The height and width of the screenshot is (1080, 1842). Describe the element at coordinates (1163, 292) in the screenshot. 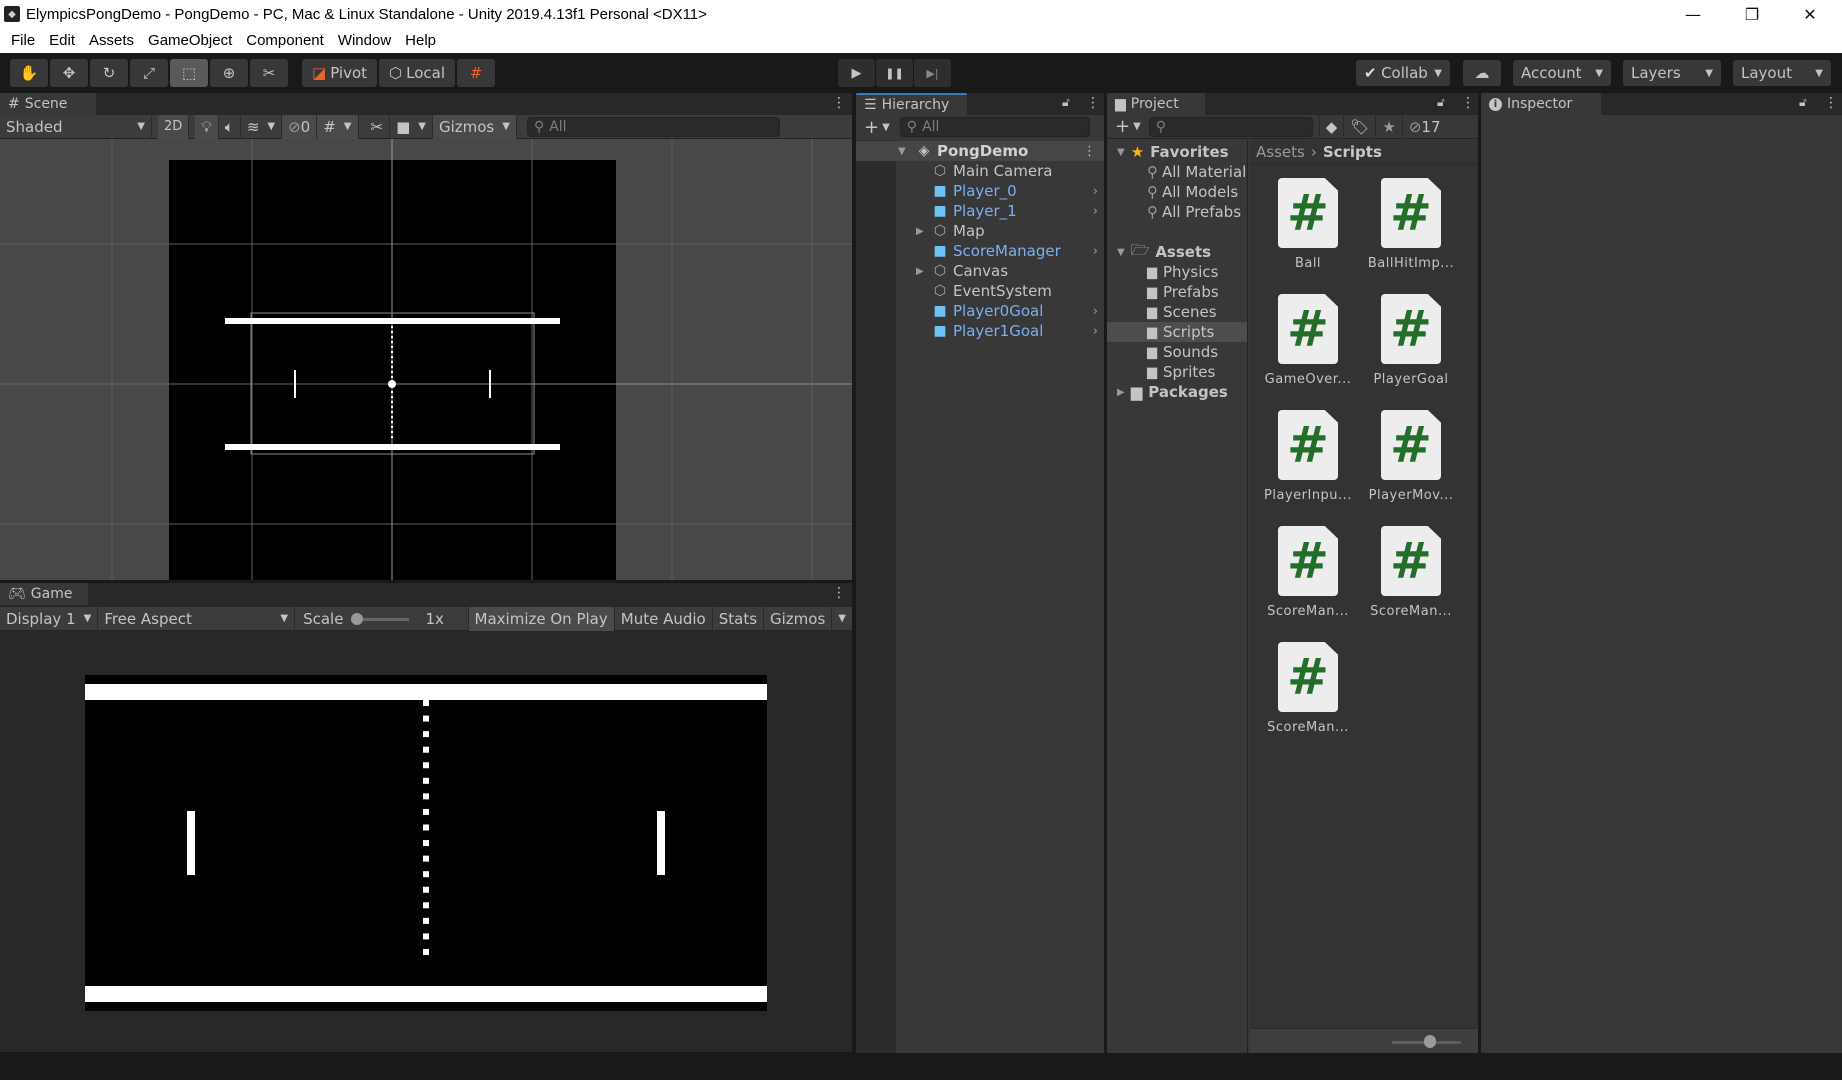

I see `asset-folder-item: ▆ Prefabs` at that location.